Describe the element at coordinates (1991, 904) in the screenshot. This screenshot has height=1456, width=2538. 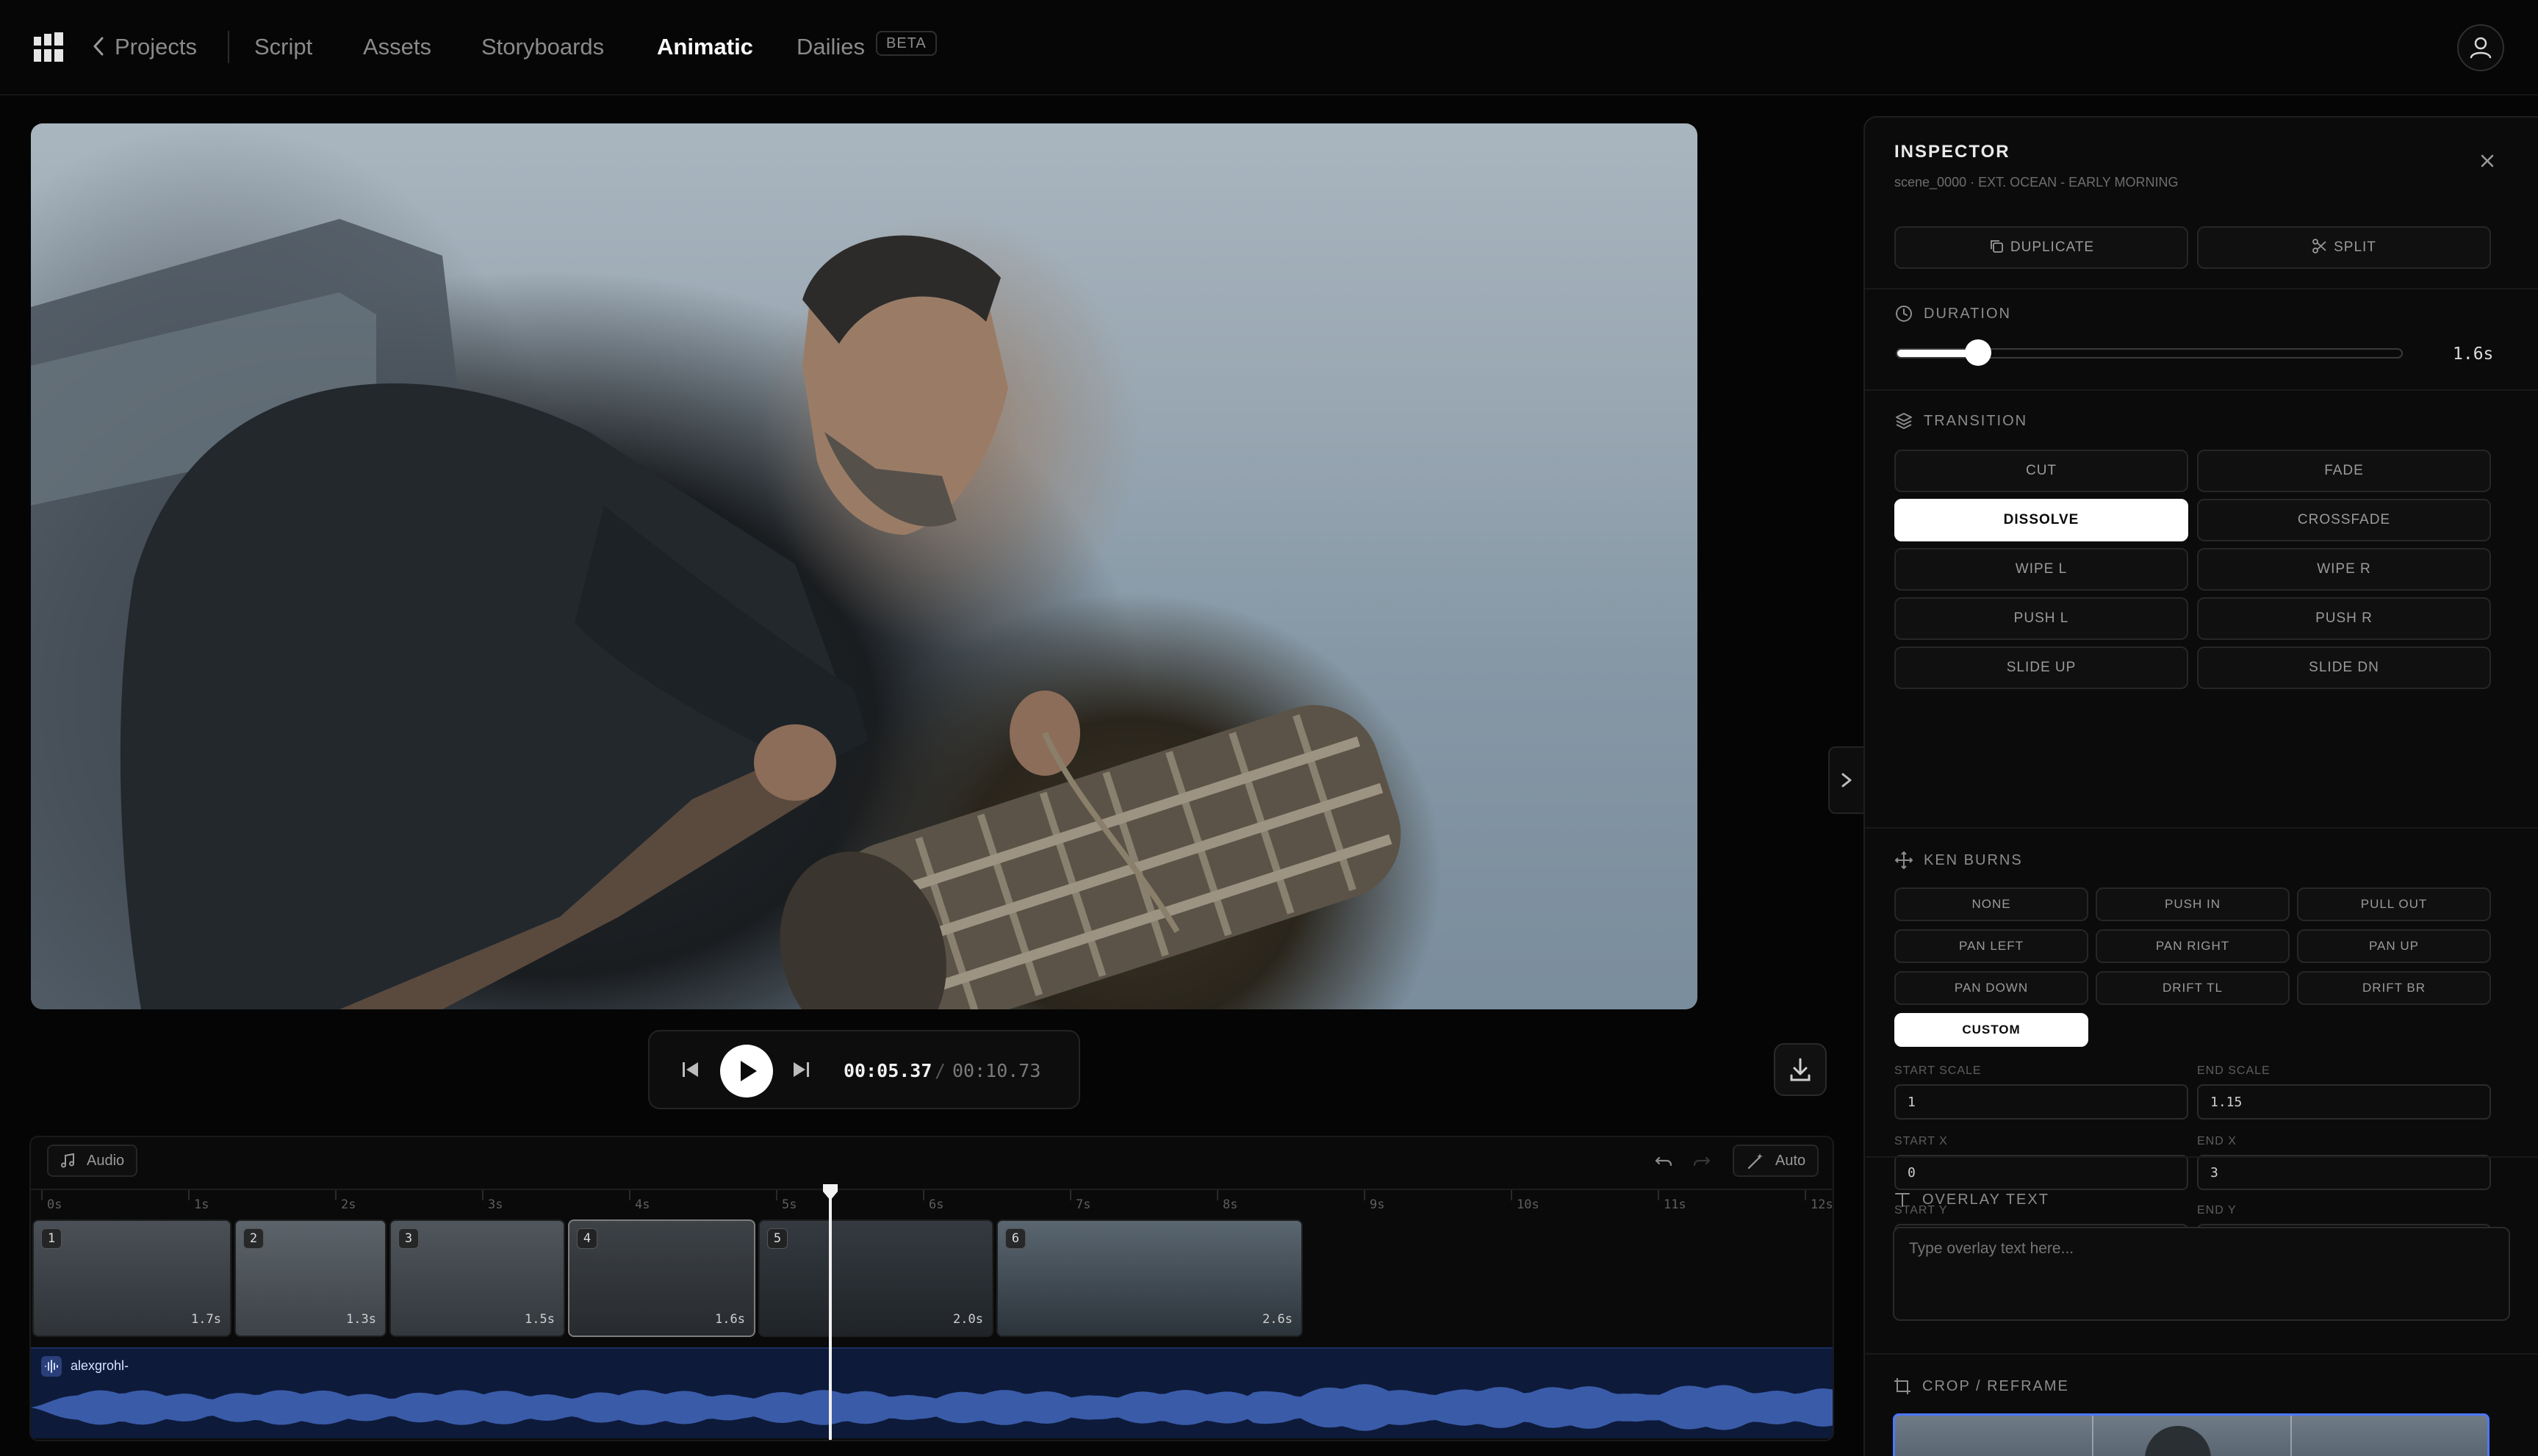
I see `ken-burns-option: NONE` at that location.